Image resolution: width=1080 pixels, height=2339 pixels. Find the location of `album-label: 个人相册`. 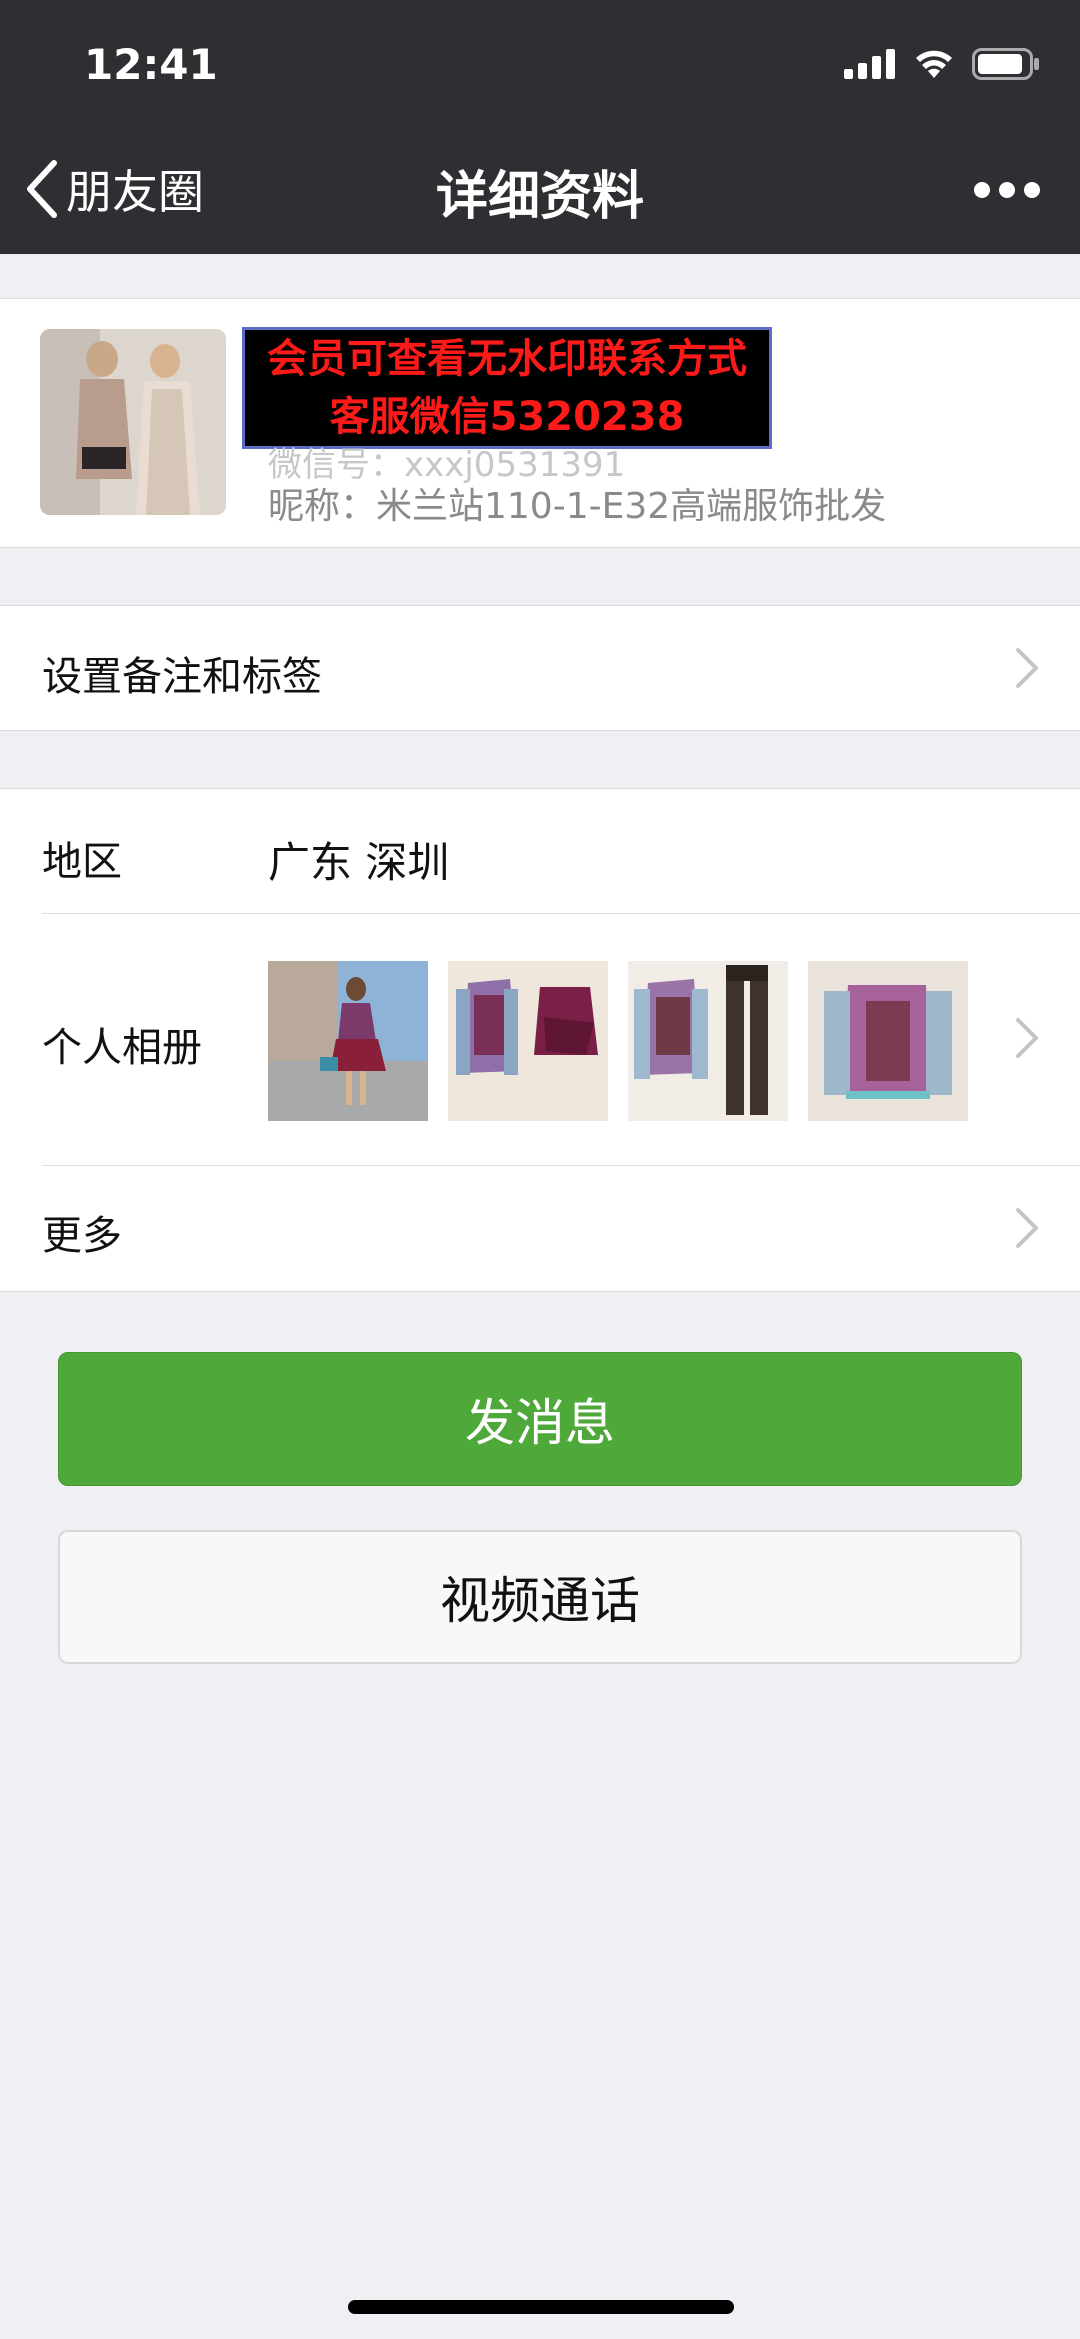

album-label: 个人相册 is located at coordinates (122, 1048).